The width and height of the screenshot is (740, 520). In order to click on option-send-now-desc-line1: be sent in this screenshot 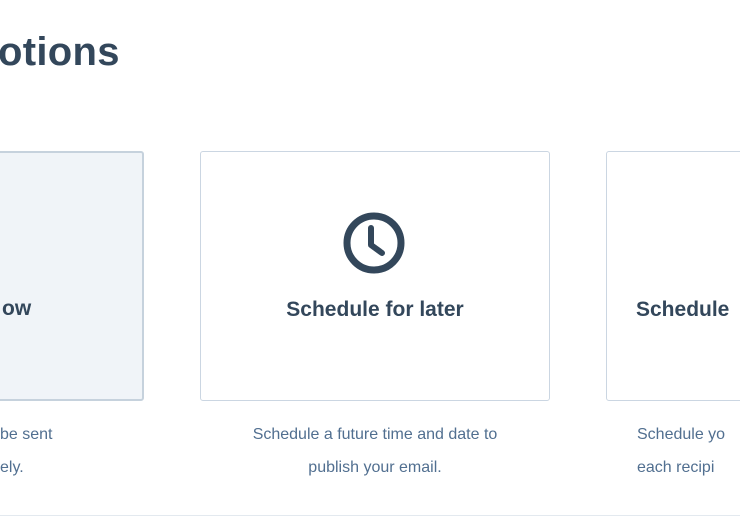, I will do `click(26, 434)`.